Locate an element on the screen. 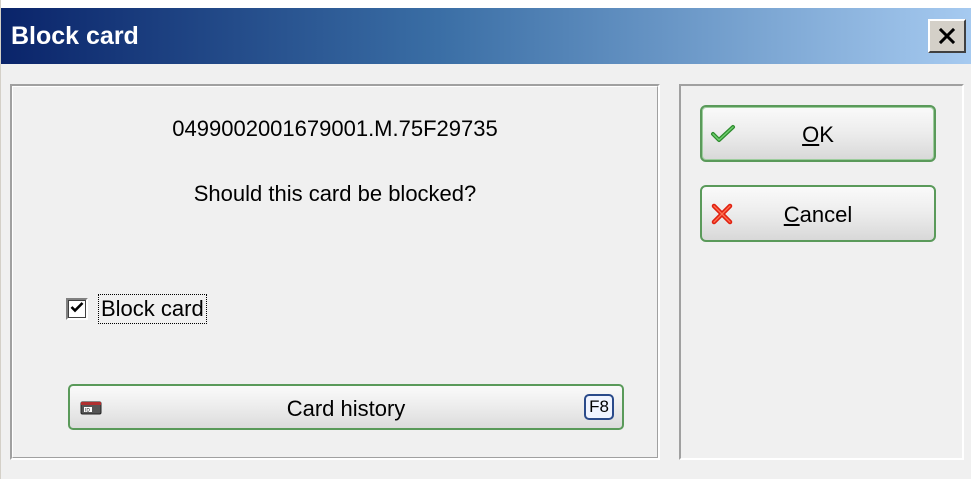 This screenshot has height=479, width=971. window-title: Block card is located at coordinates (75, 36).